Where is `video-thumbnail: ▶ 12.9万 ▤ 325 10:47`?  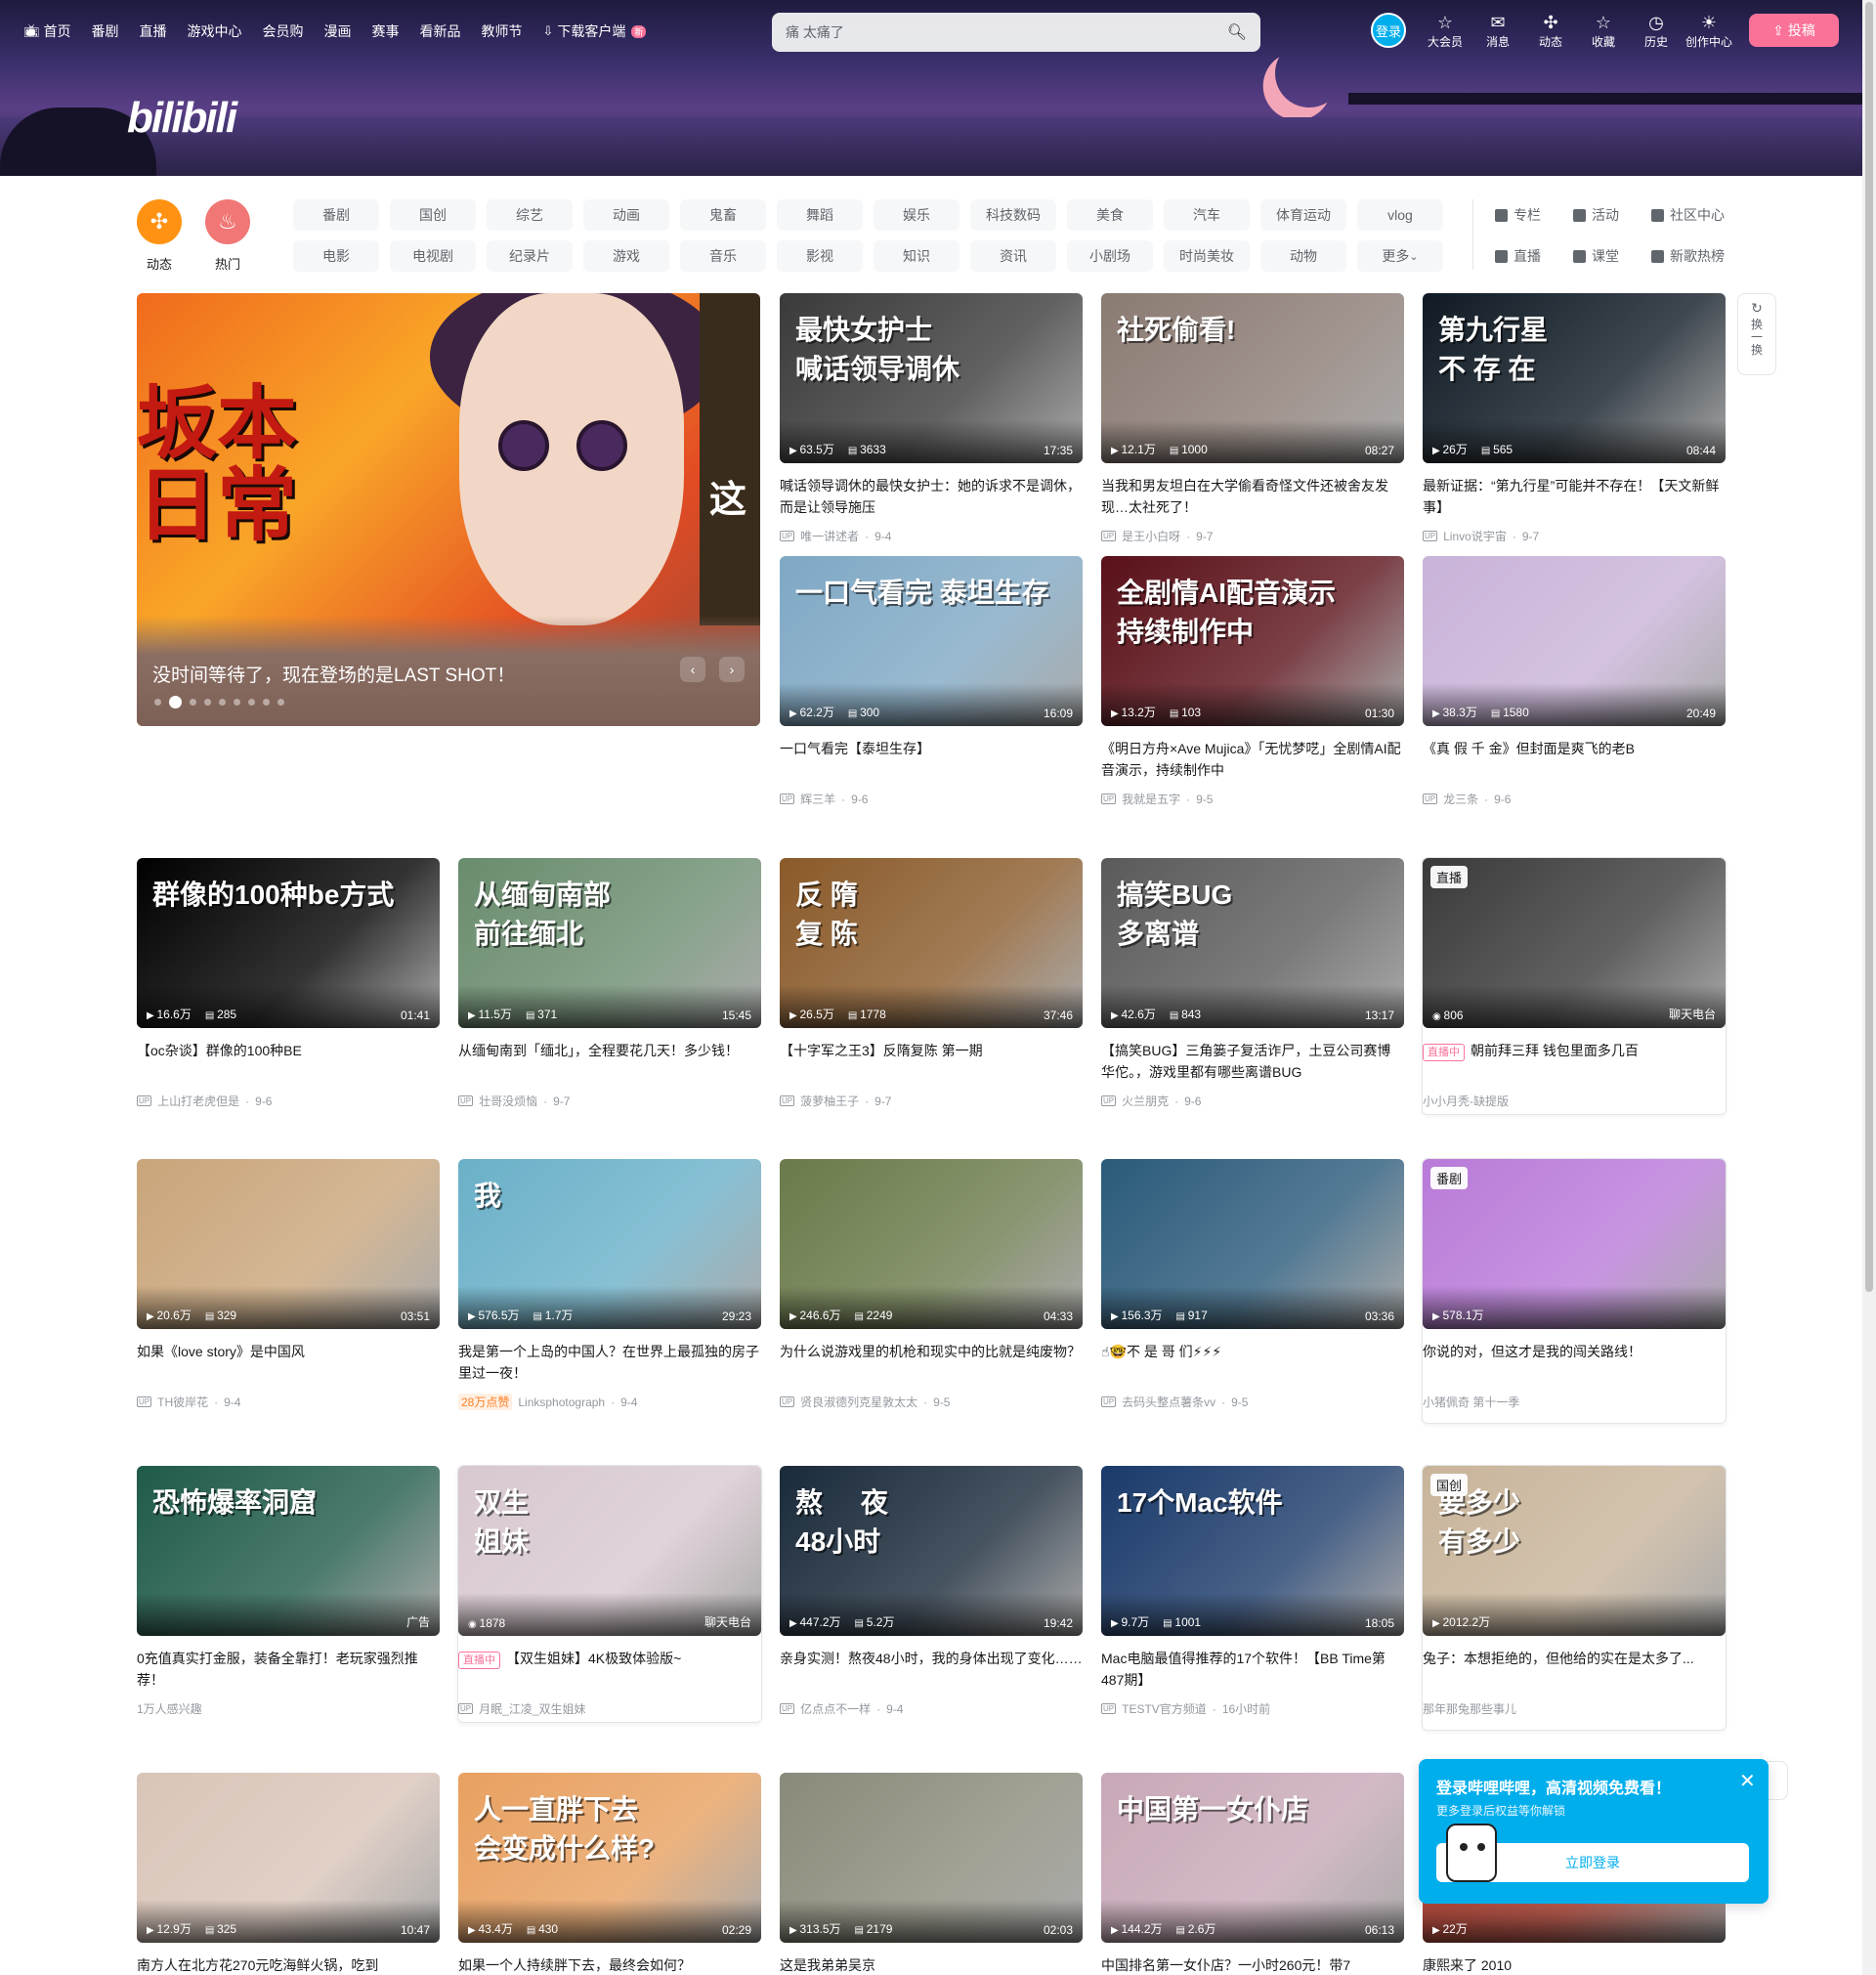 video-thumbnail: ▶ 12.9万 ▤ 325 10:47 is located at coordinates (288, 1858).